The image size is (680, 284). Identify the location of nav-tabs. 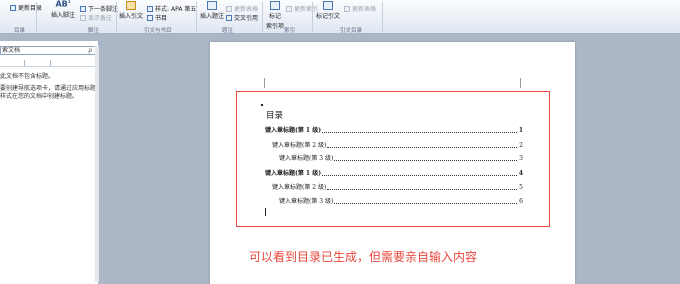
(49, 63).